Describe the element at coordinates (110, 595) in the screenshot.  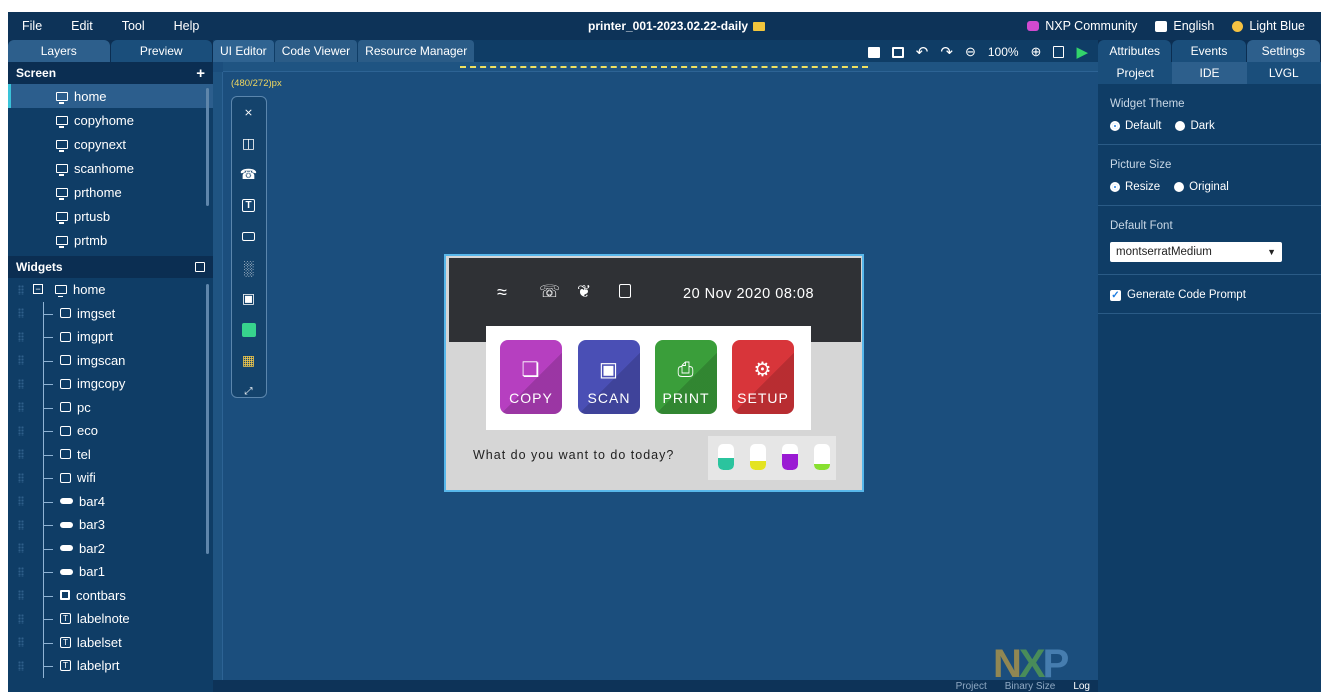
I see `widget-item: contbars` at that location.